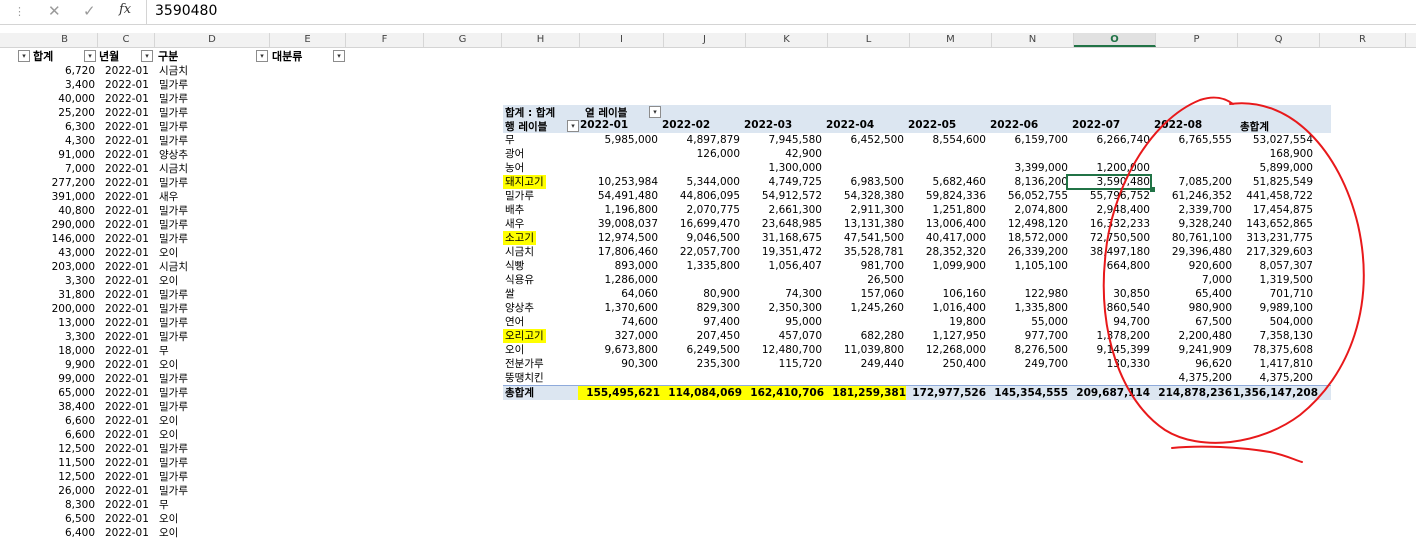 Image resolution: width=1416 pixels, height=543 pixels. I want to click on filter-dropdown-e: ▾, so click(262, 56).